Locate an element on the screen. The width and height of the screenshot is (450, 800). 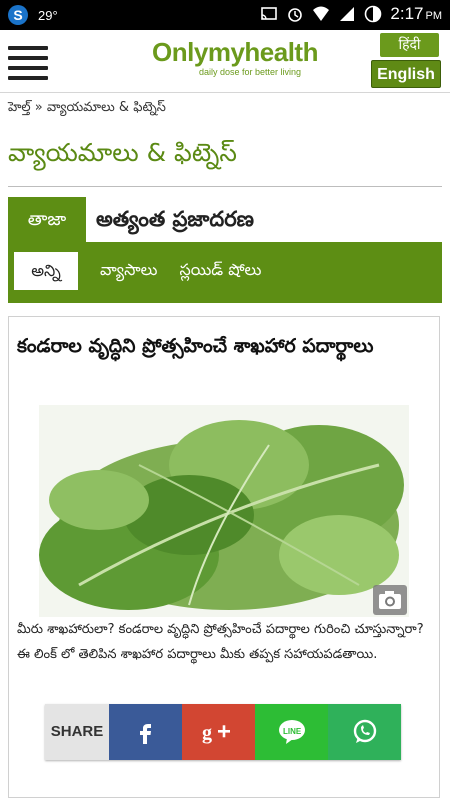
wifi-icon is located at coordinates (321, 13).